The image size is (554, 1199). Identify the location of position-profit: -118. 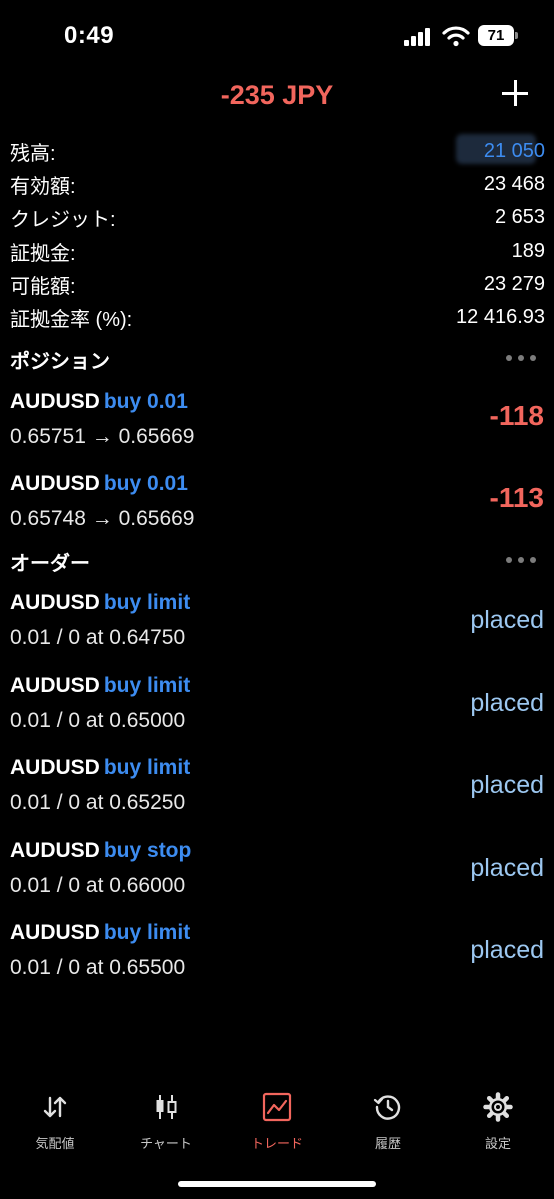
(517, 415).